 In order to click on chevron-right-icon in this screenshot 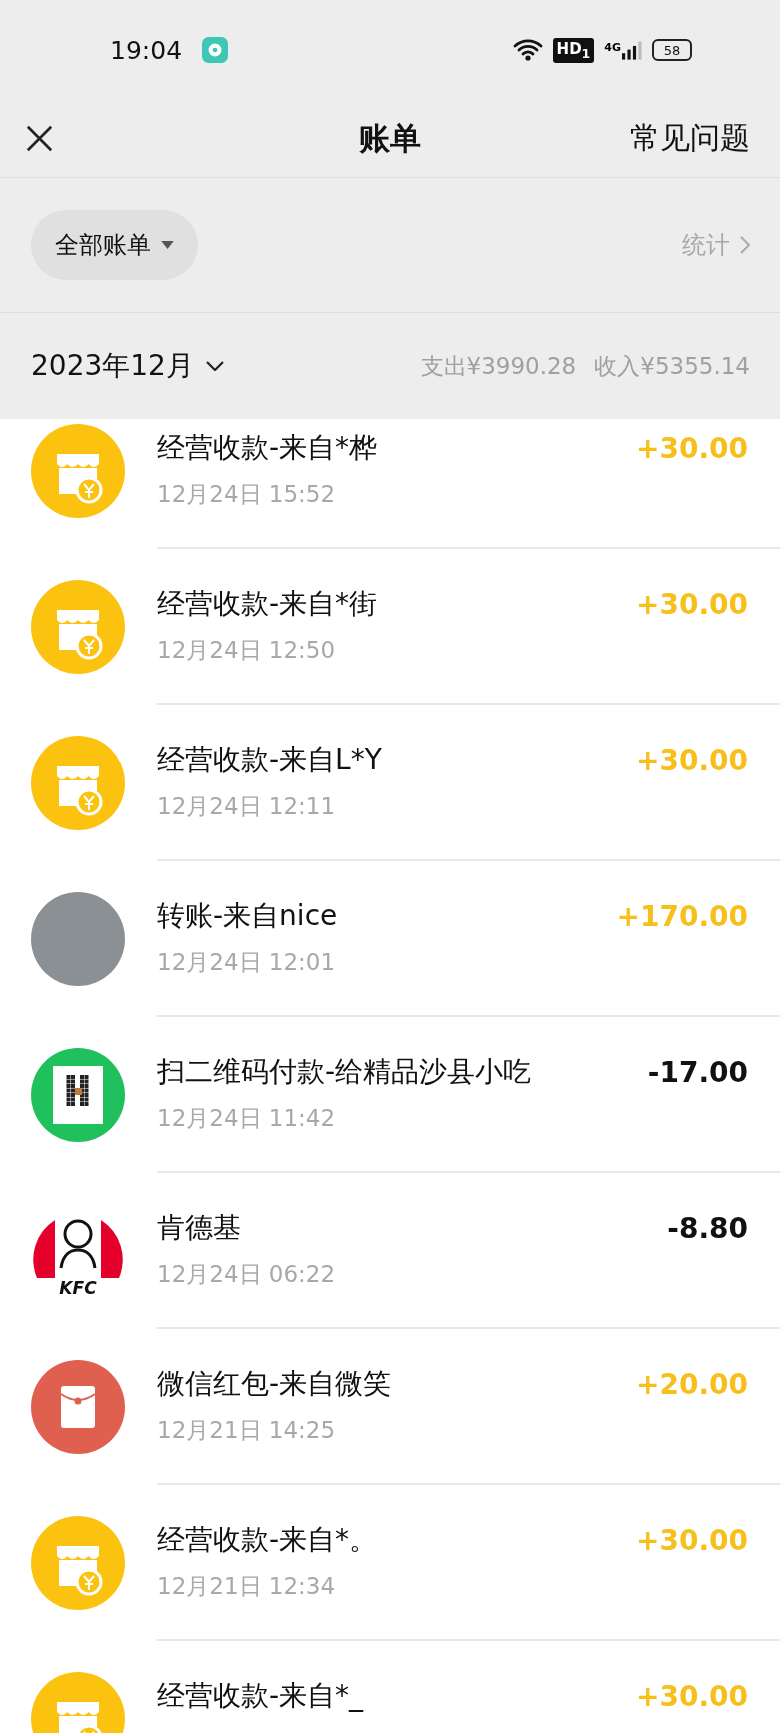, I will do `click(745, 245)`.